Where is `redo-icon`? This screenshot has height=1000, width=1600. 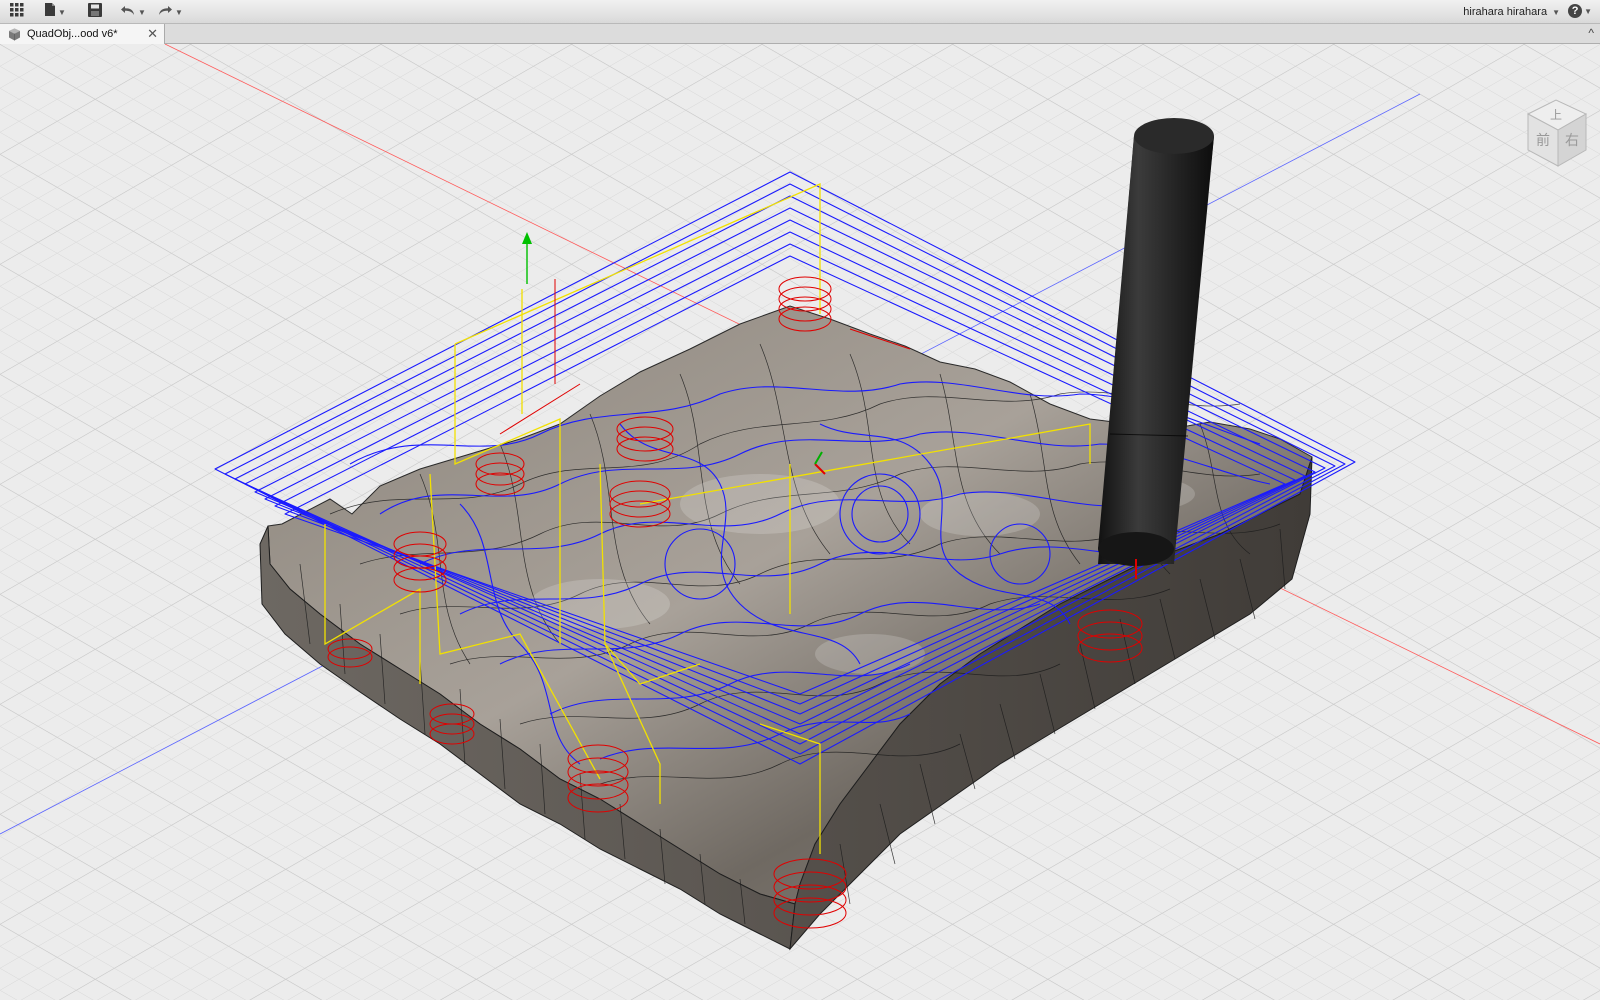 redo-icon is located at coordinates (165, 12).